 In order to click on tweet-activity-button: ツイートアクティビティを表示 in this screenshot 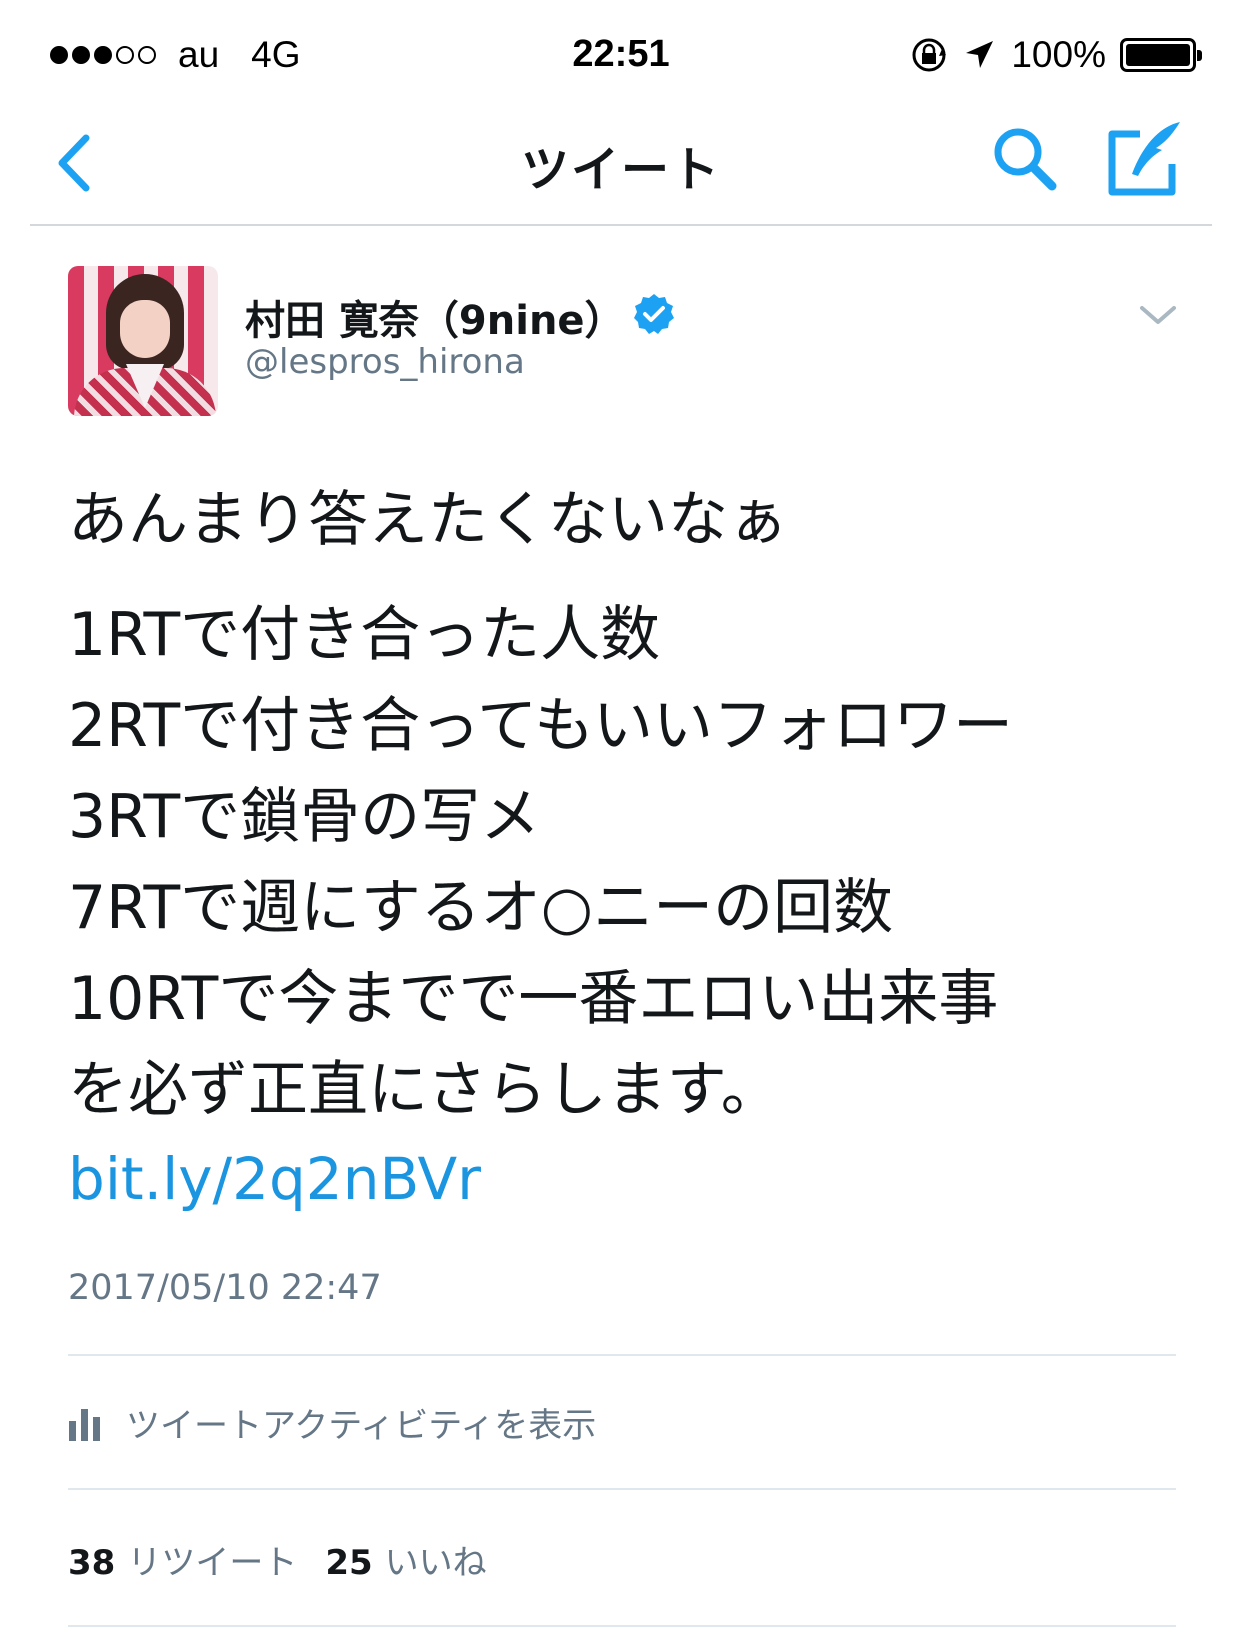, I will do `click(332, 1422)`.